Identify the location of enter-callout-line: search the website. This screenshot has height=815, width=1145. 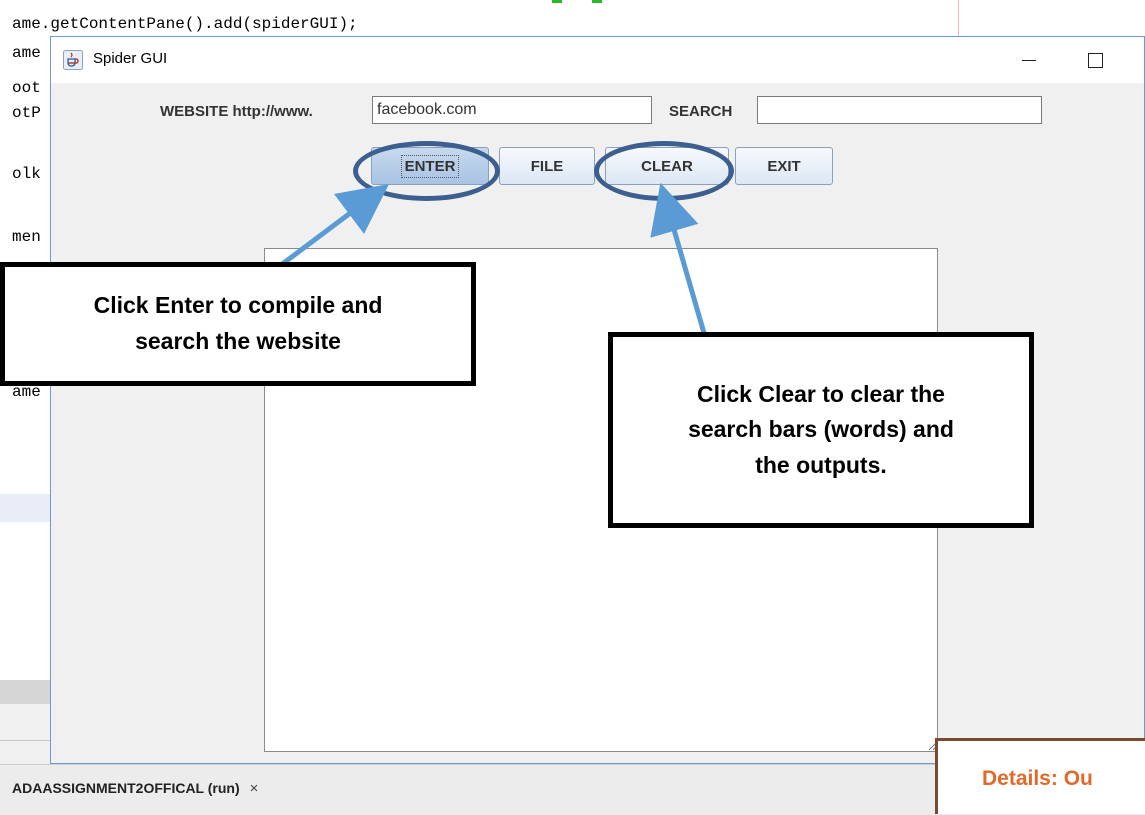
(238, 341).